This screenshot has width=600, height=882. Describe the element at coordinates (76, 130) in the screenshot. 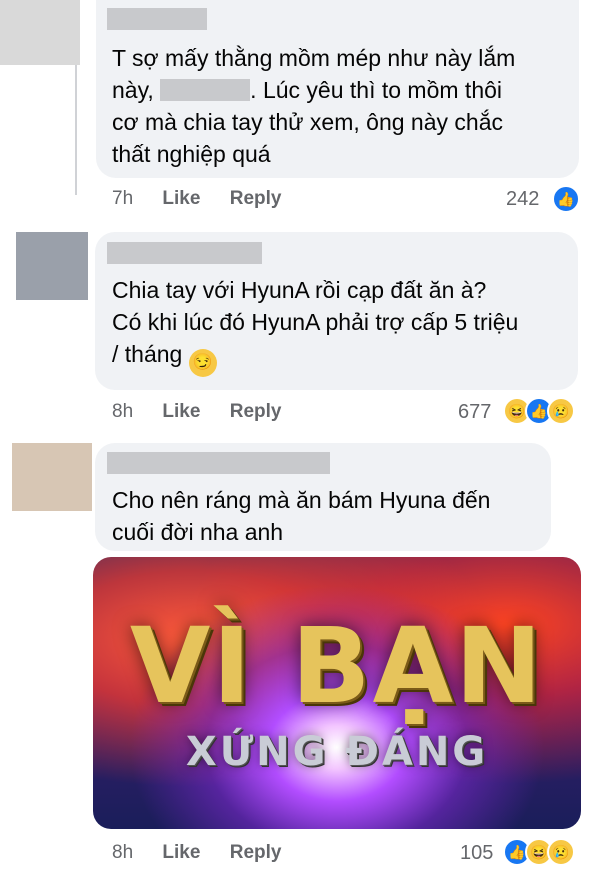

I see `thread-line` at that location.